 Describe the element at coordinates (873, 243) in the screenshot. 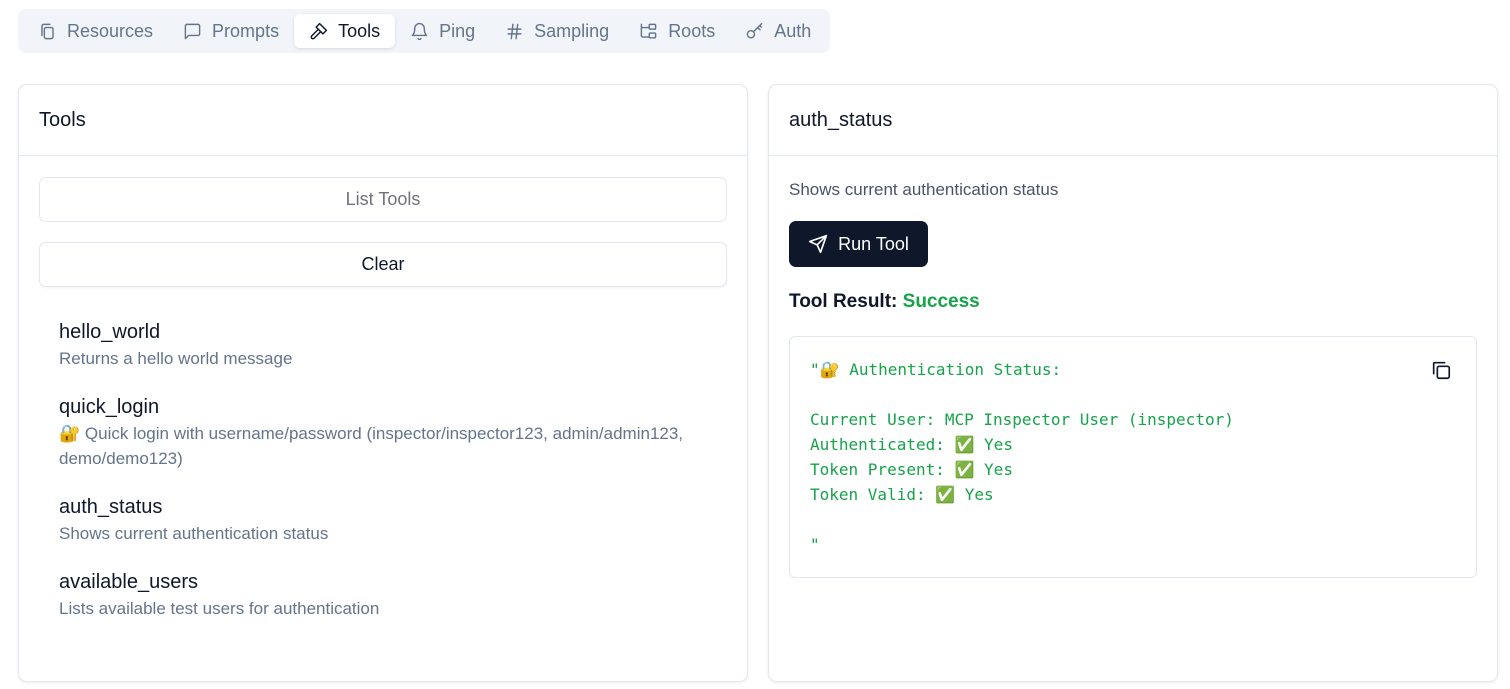

I see `run-tool-label: Run Tool` at that location.